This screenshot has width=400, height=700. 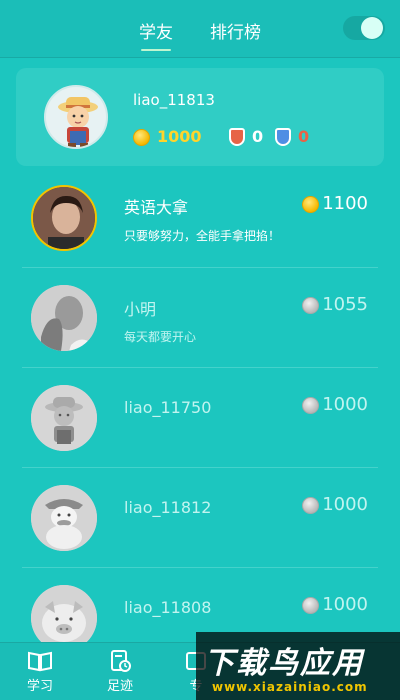 I want to click on friend-name: 英语大拿, so click(x=156, y=207).